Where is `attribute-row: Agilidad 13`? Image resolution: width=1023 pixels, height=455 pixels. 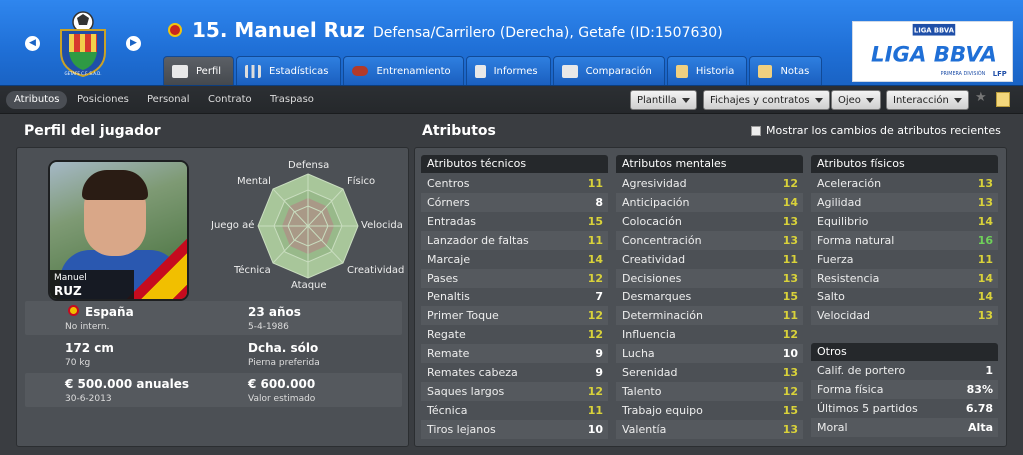 attribute-row: Agilidad 13 is located at coordinates (904, 202).